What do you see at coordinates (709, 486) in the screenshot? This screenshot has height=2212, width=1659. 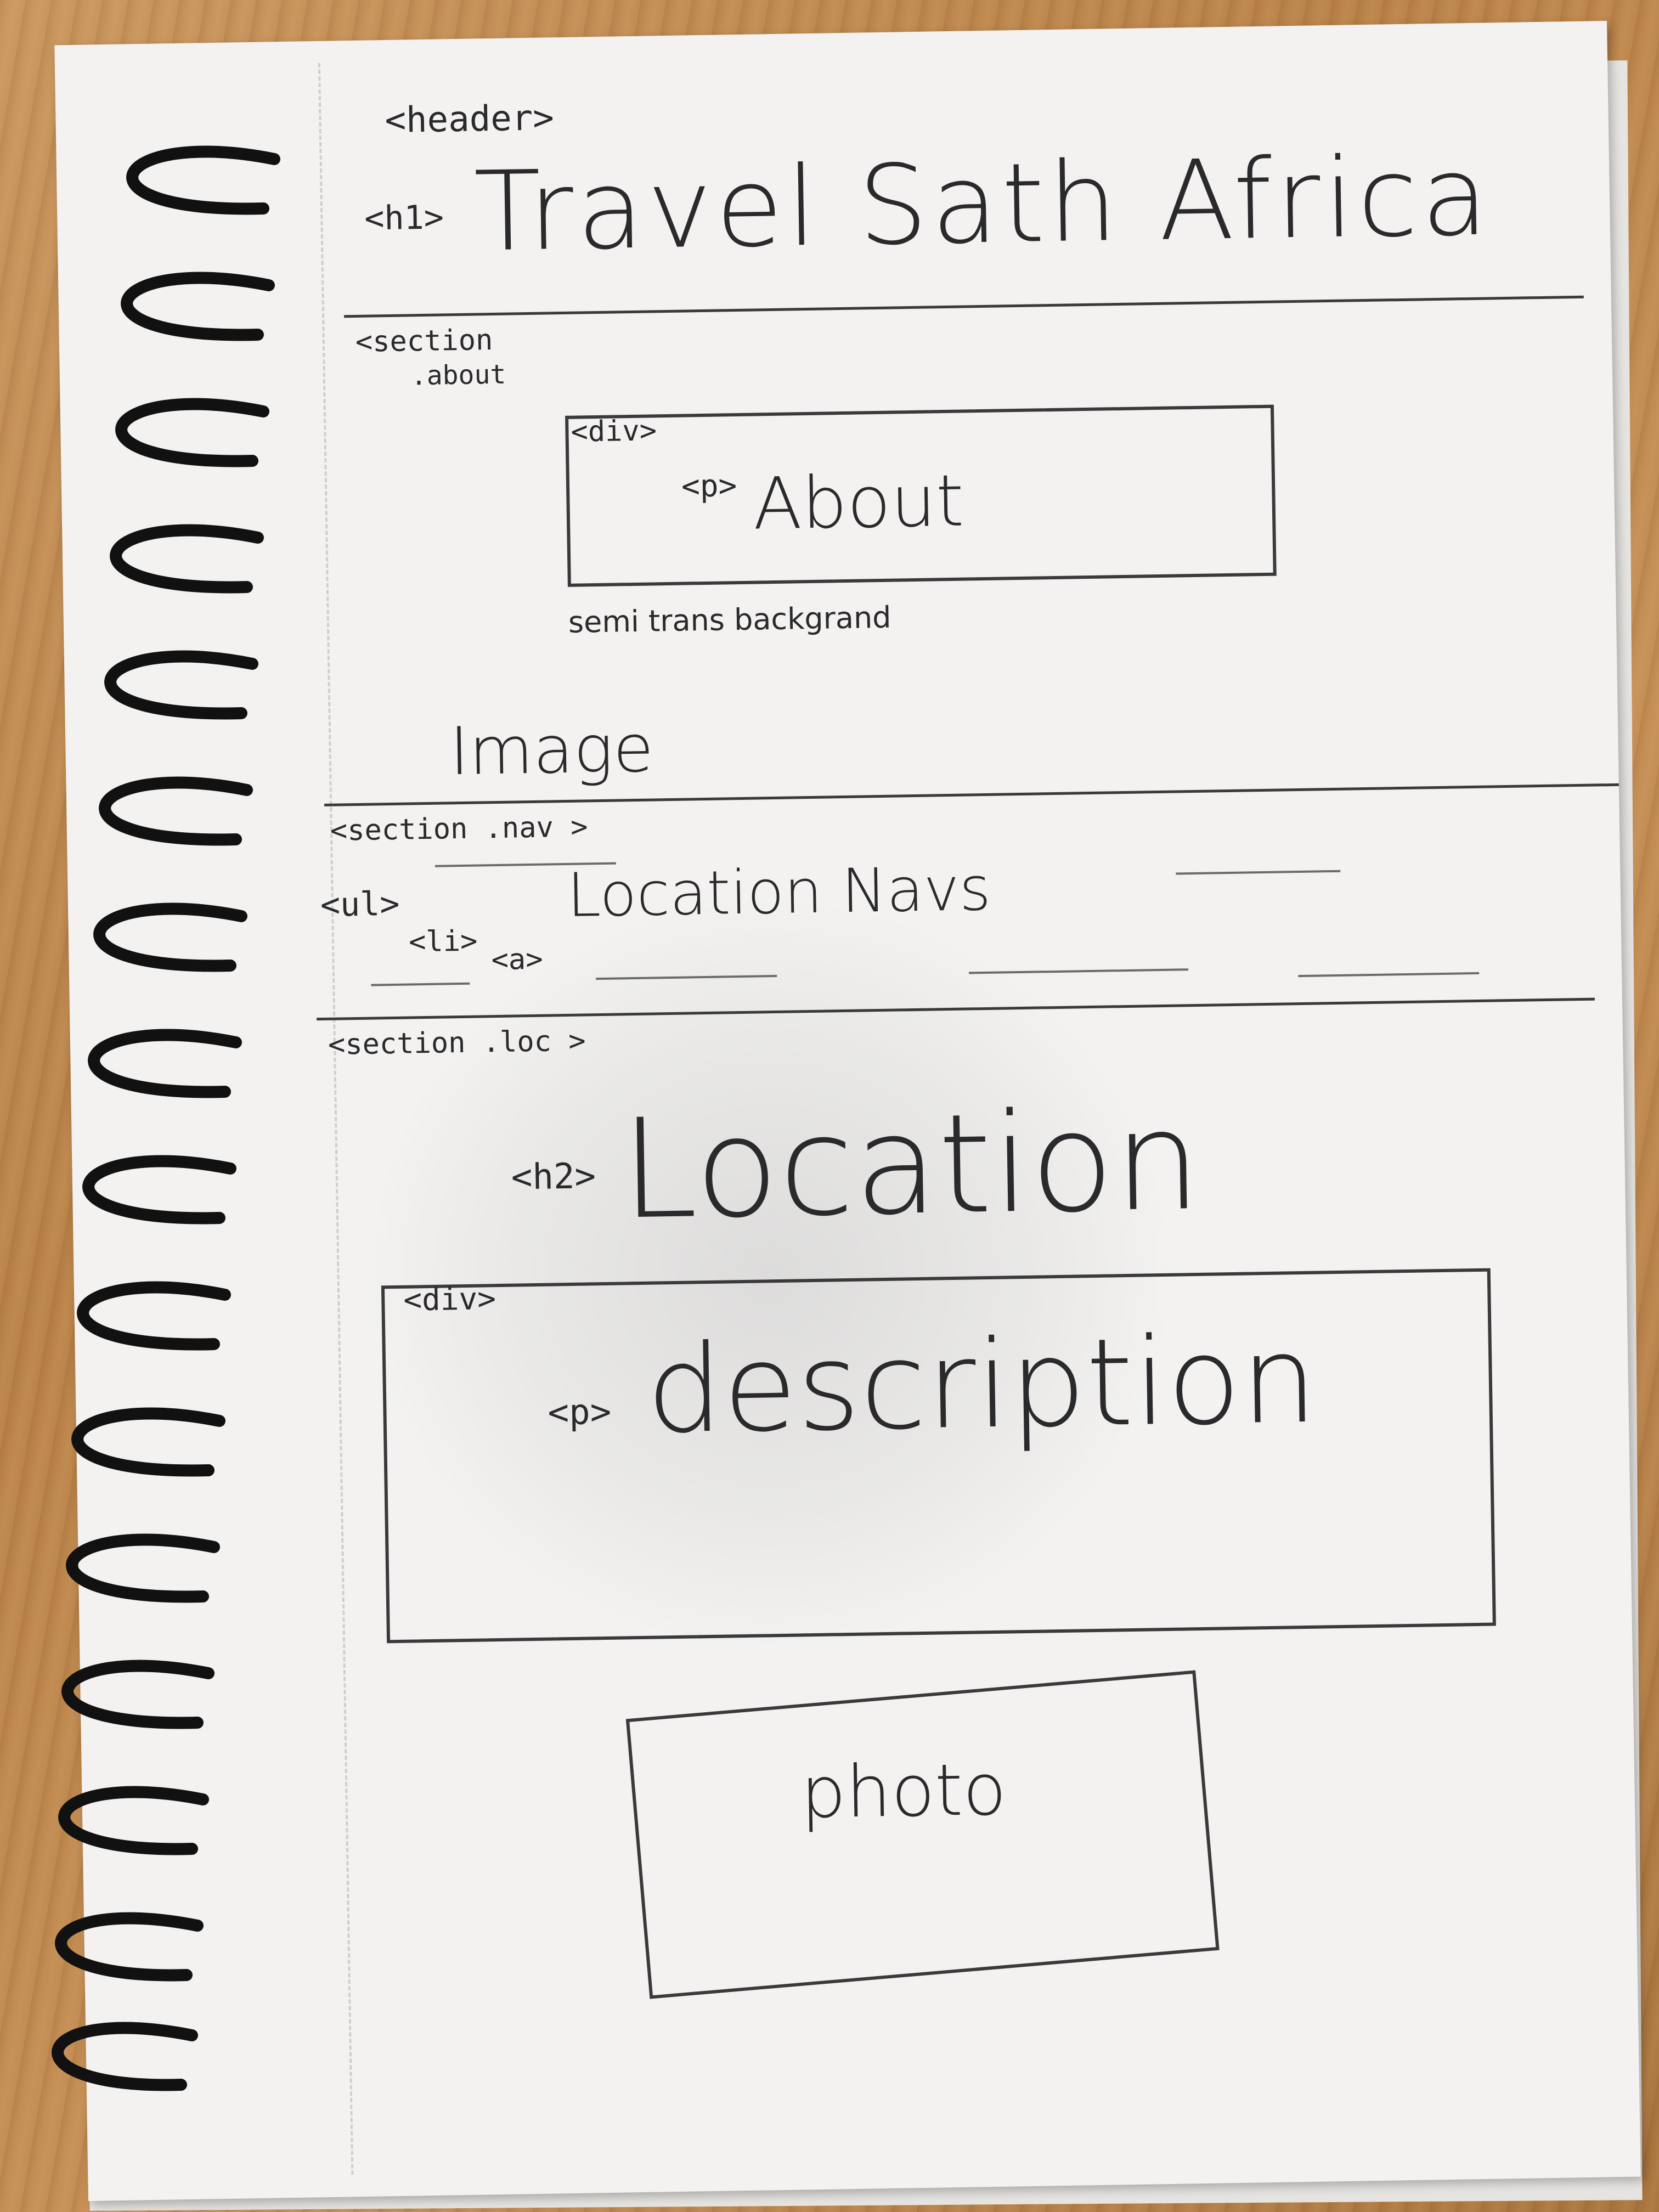 I see `about-p-tag: <p>` at bounding box center [709, 486].